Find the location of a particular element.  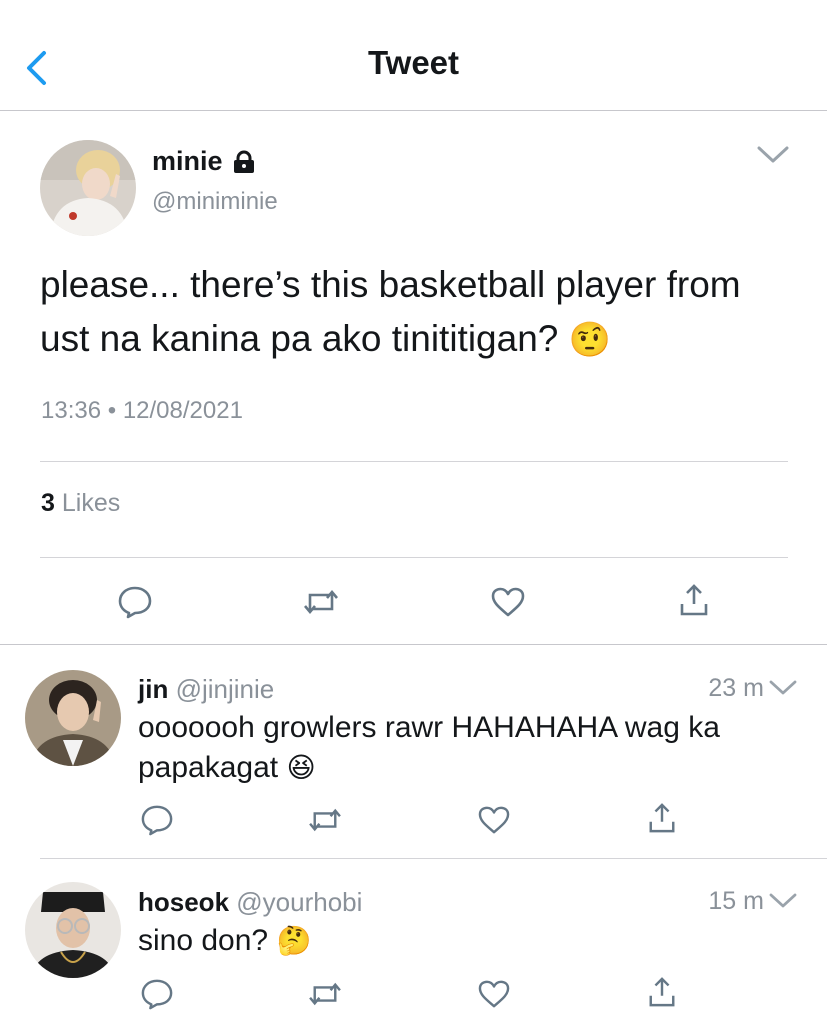

lock-icon is located at coordinates (244, 161).